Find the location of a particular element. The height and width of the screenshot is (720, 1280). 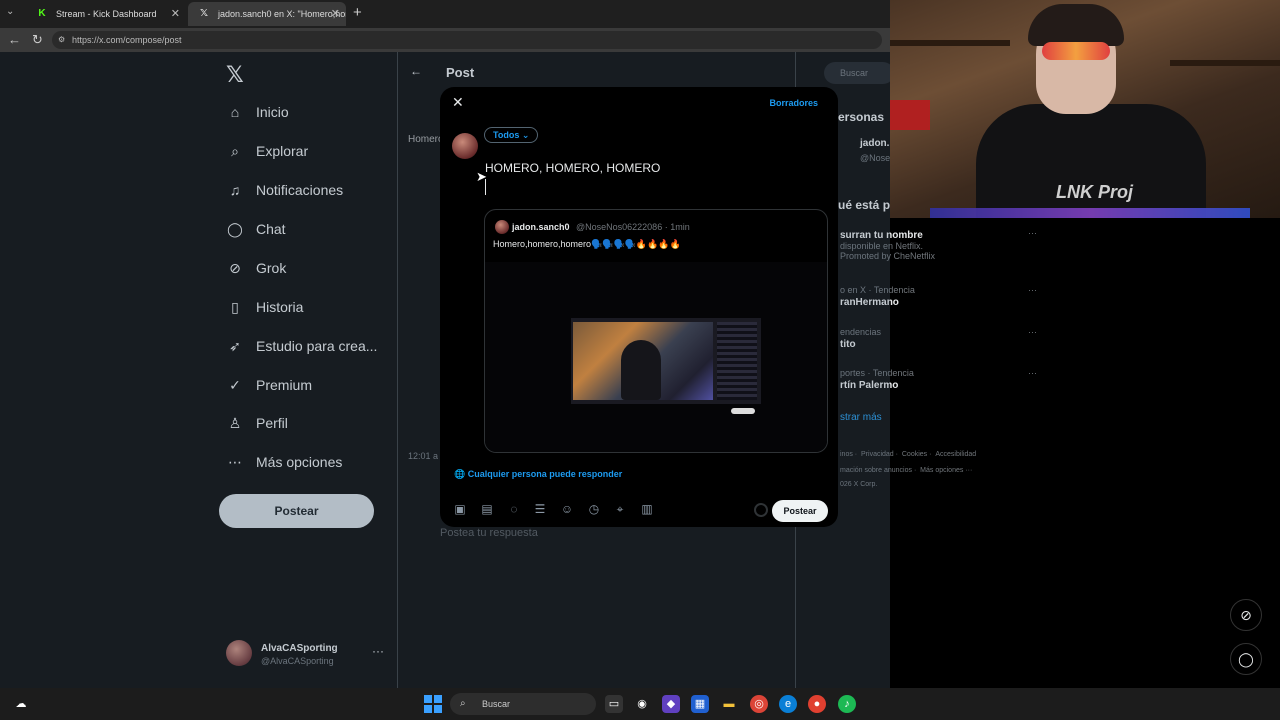

webcam-overlay: LNK Proj is located at coordinates (1085, 109).